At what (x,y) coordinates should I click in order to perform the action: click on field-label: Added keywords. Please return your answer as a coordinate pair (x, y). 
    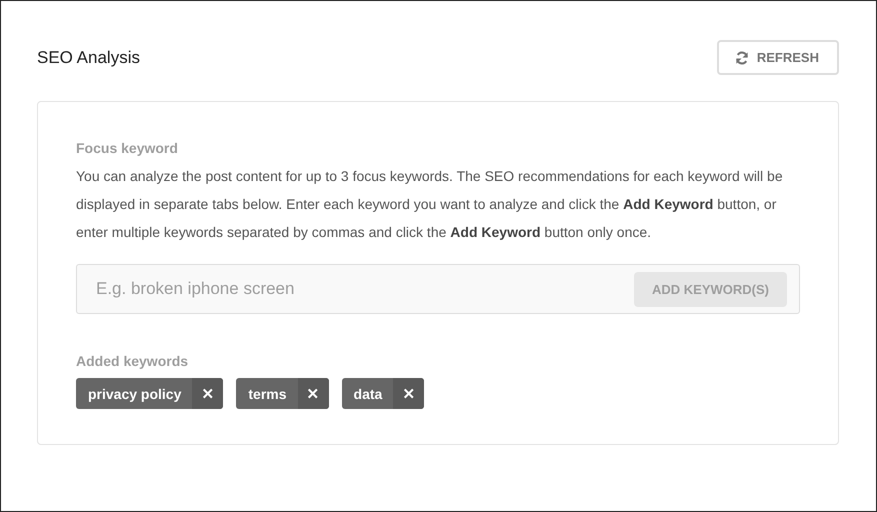
    Looking at the image, I should click on (133, 361).